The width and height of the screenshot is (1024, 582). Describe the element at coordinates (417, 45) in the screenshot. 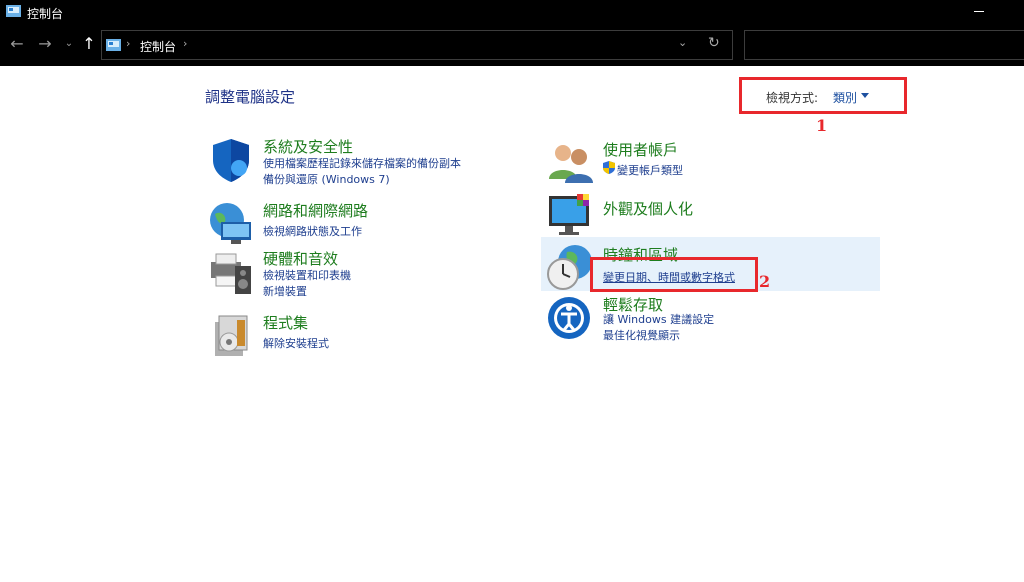

I see `address-bar: › 控制台 › ⌄ ↻` at that location.